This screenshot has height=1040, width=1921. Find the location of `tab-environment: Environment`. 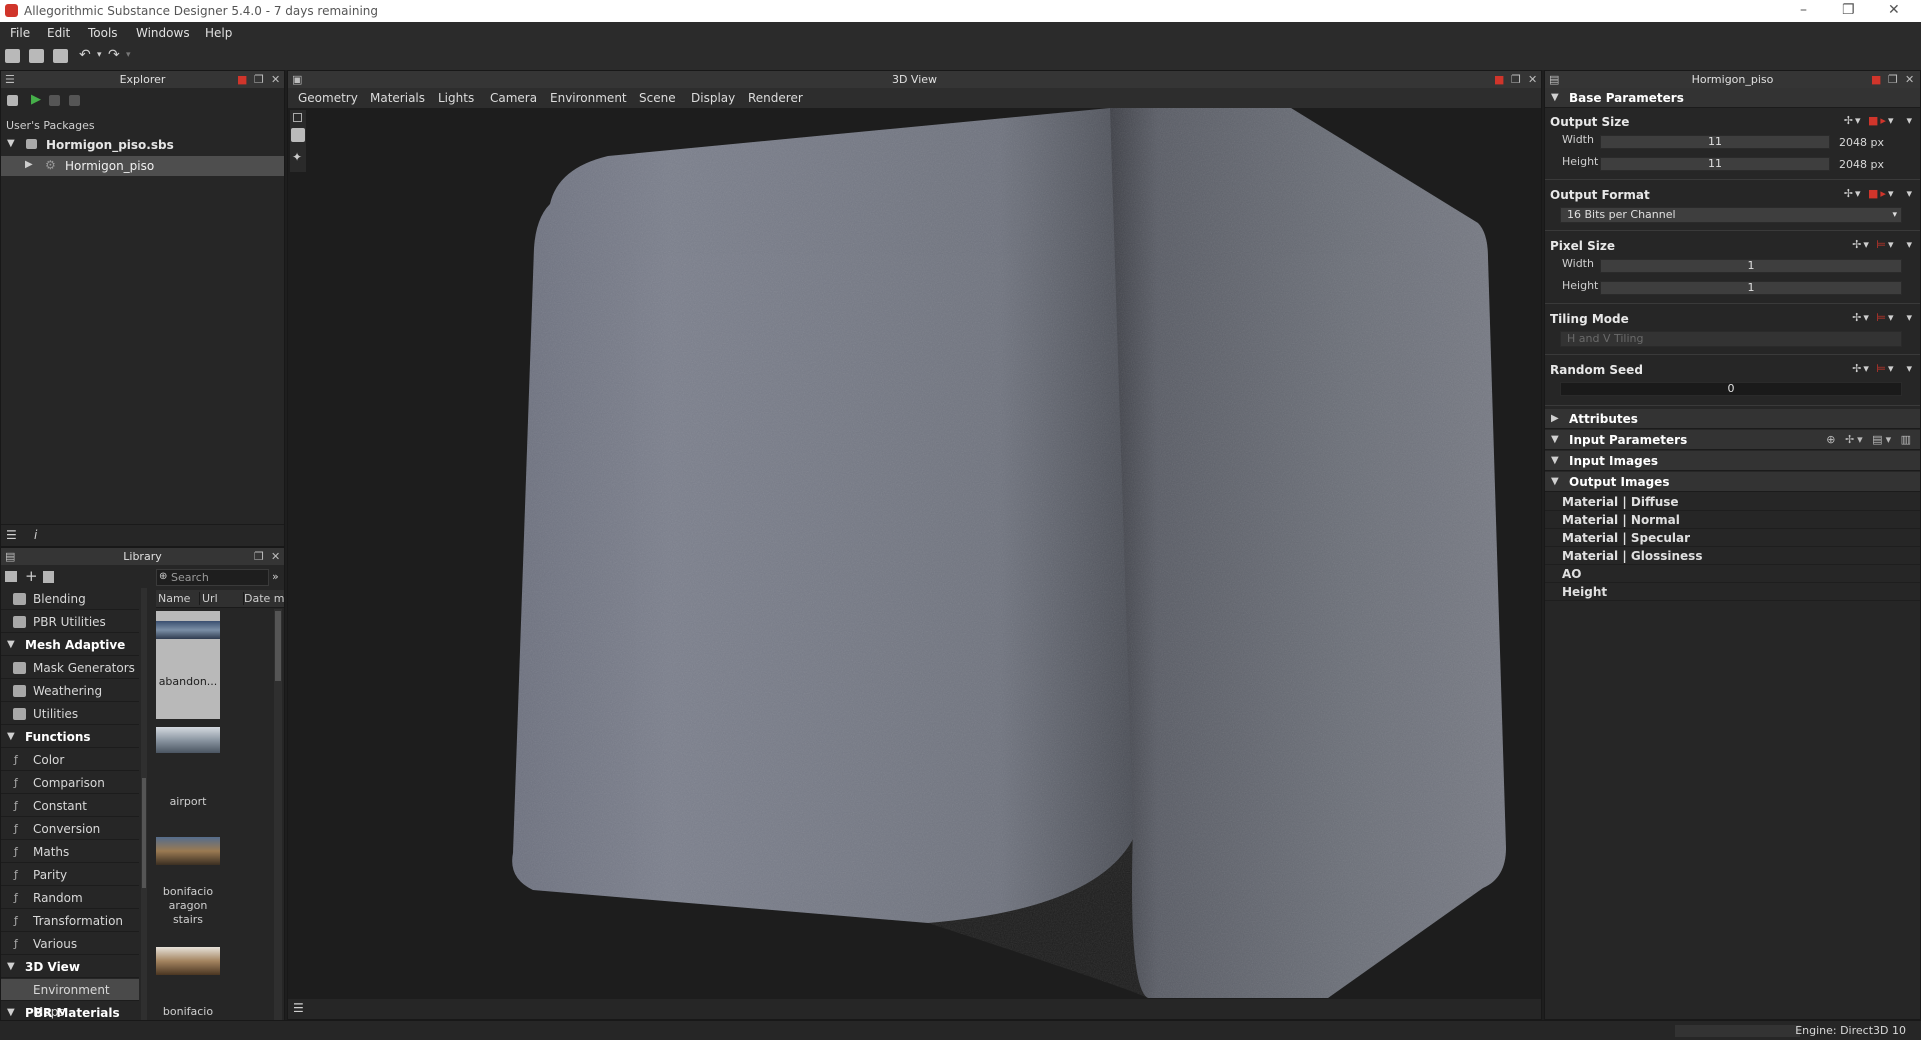

tab-environment: Environment is located at coordinates (588, 98).